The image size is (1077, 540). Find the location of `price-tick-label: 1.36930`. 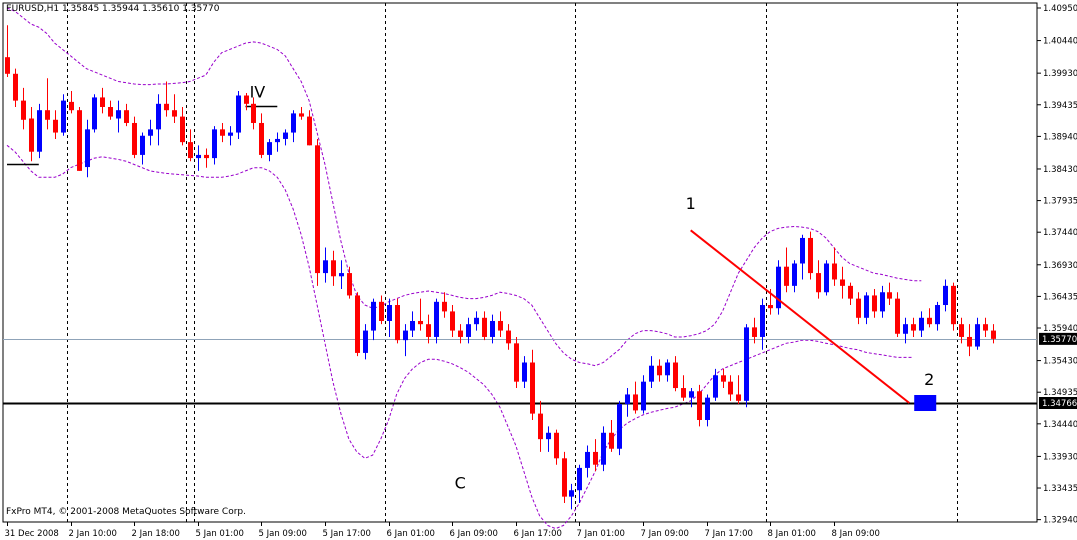

price-tick-label: 1.36930 is located at coordinates (1060, 266).